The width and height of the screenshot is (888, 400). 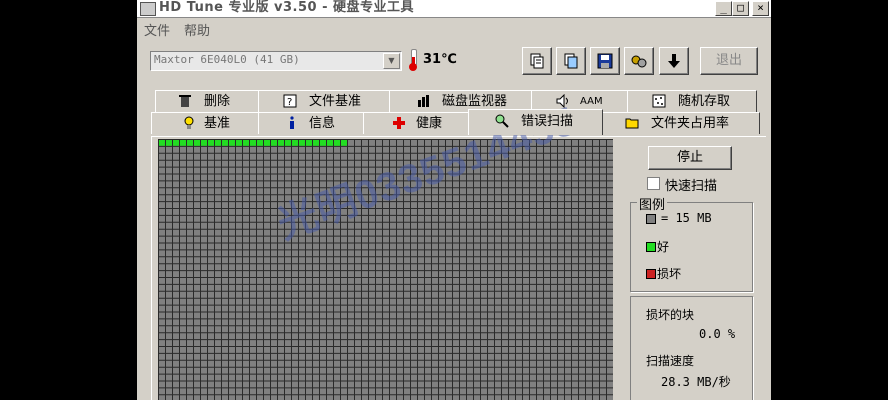 I want to click on tab-info: 信息, so click(x=311, y=123).